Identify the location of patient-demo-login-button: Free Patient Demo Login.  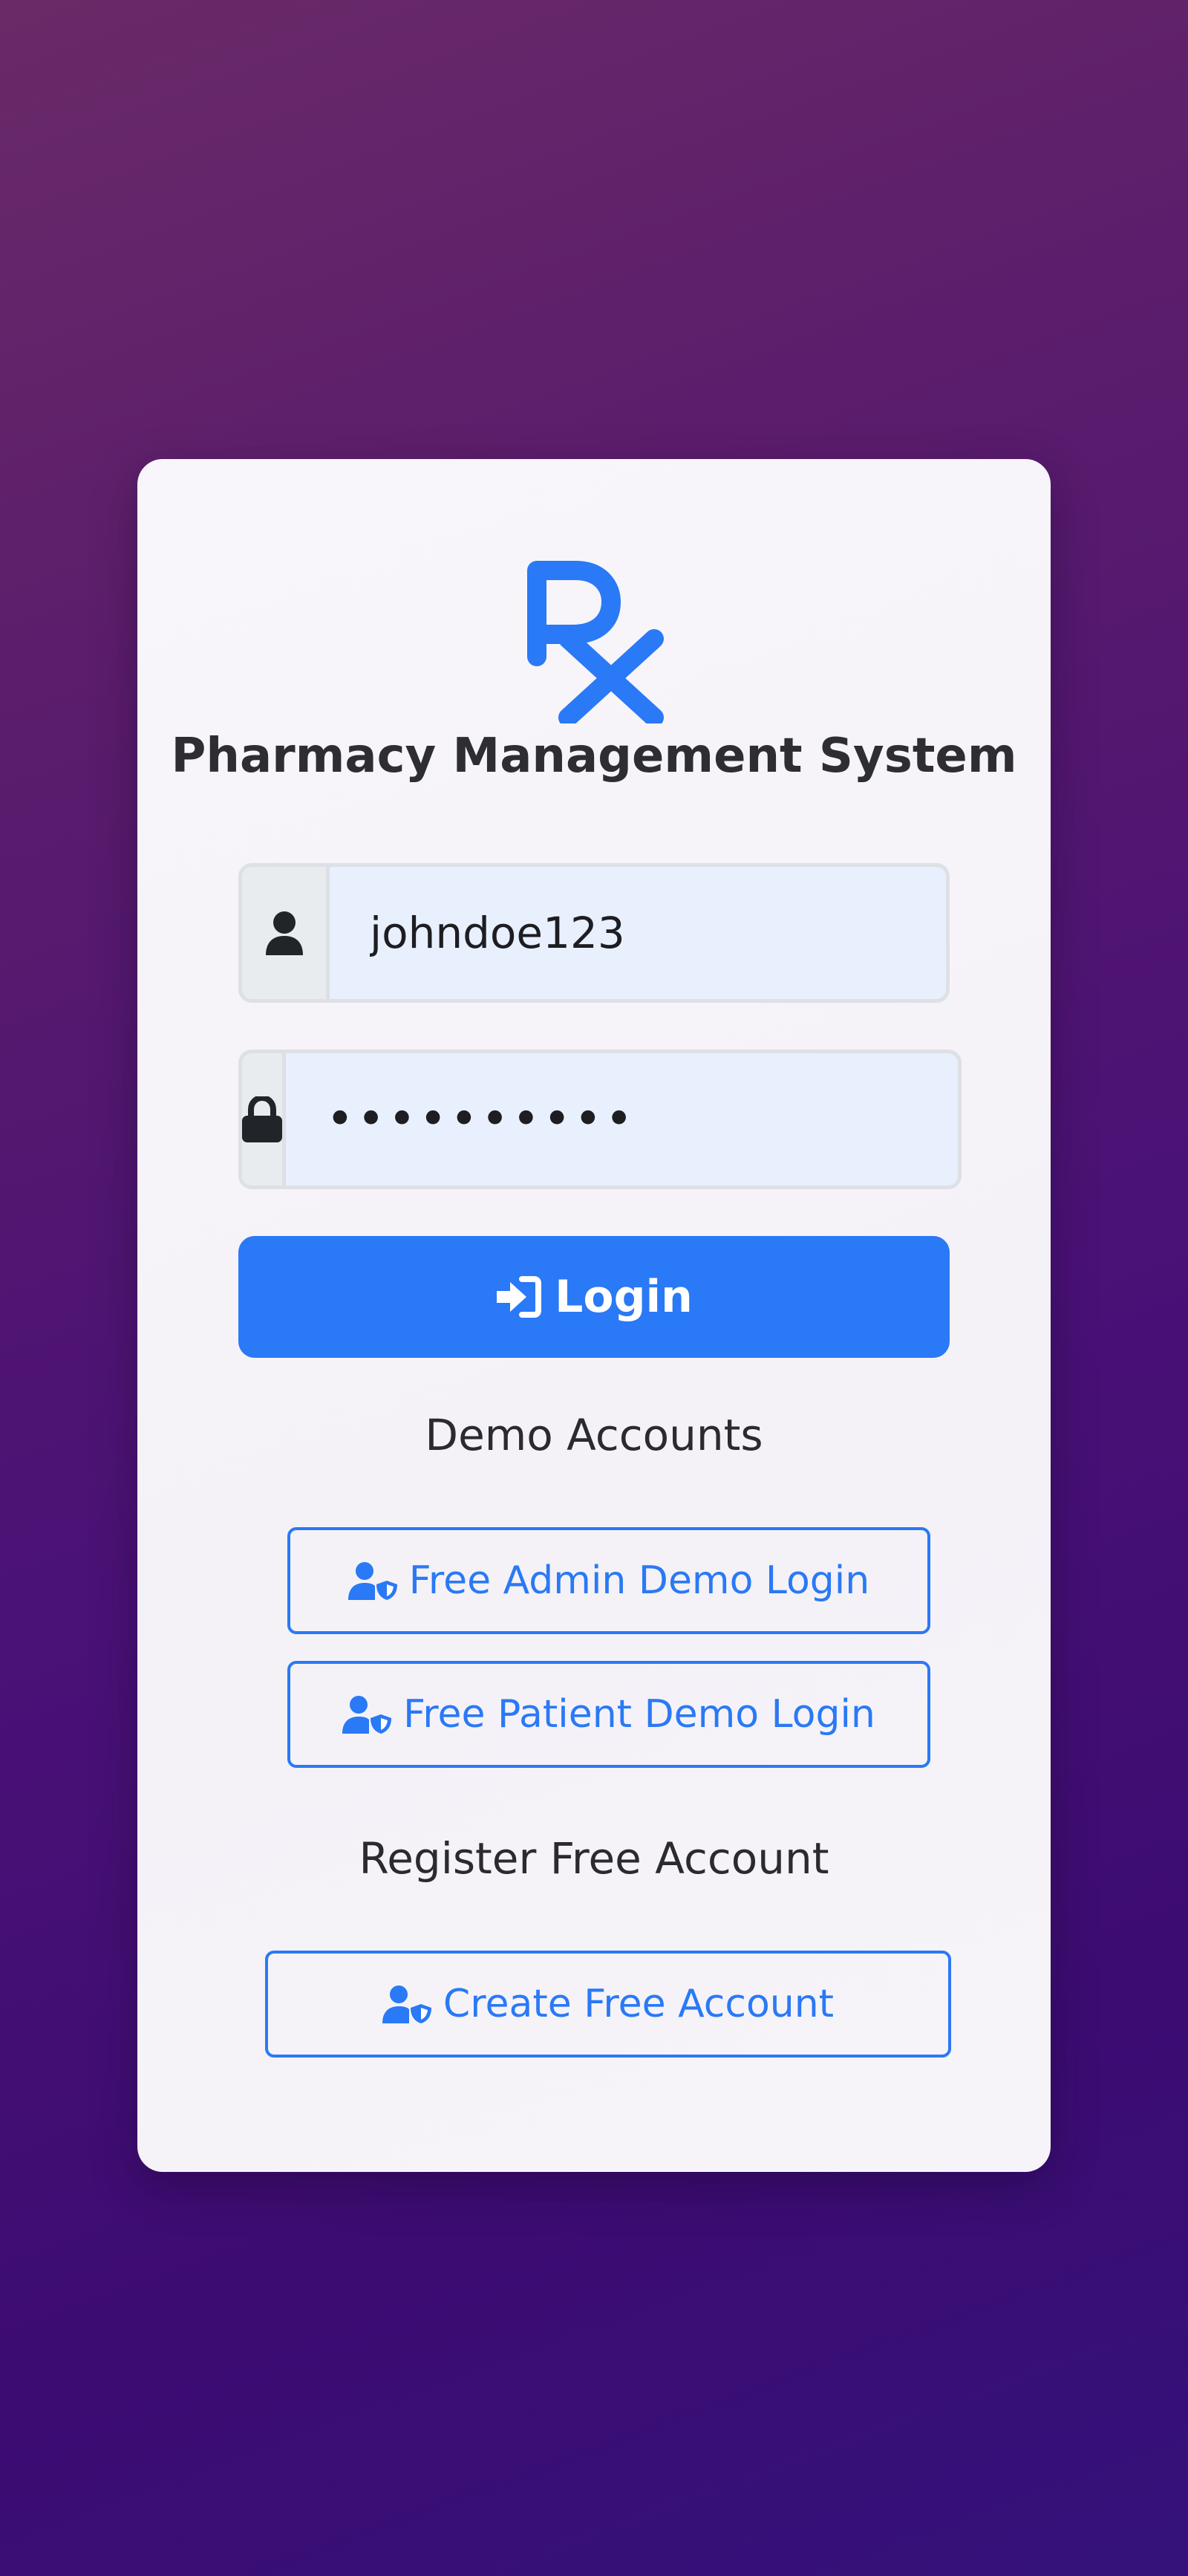
(609, 1715).